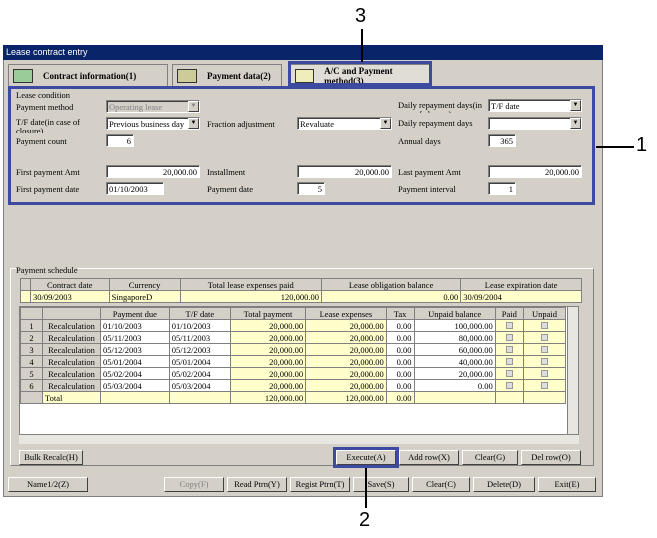  Describe the element at coordinates (199, 349) in the screenshot. I see `cell-tf: 05/12/2003` at that location.